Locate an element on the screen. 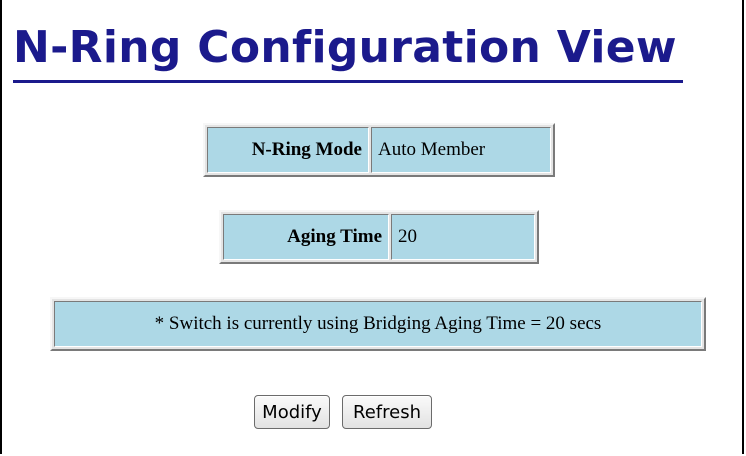 The image size is (746, 456). aging-time-row: Aging Time 20 is located at coordinates (379, 237).